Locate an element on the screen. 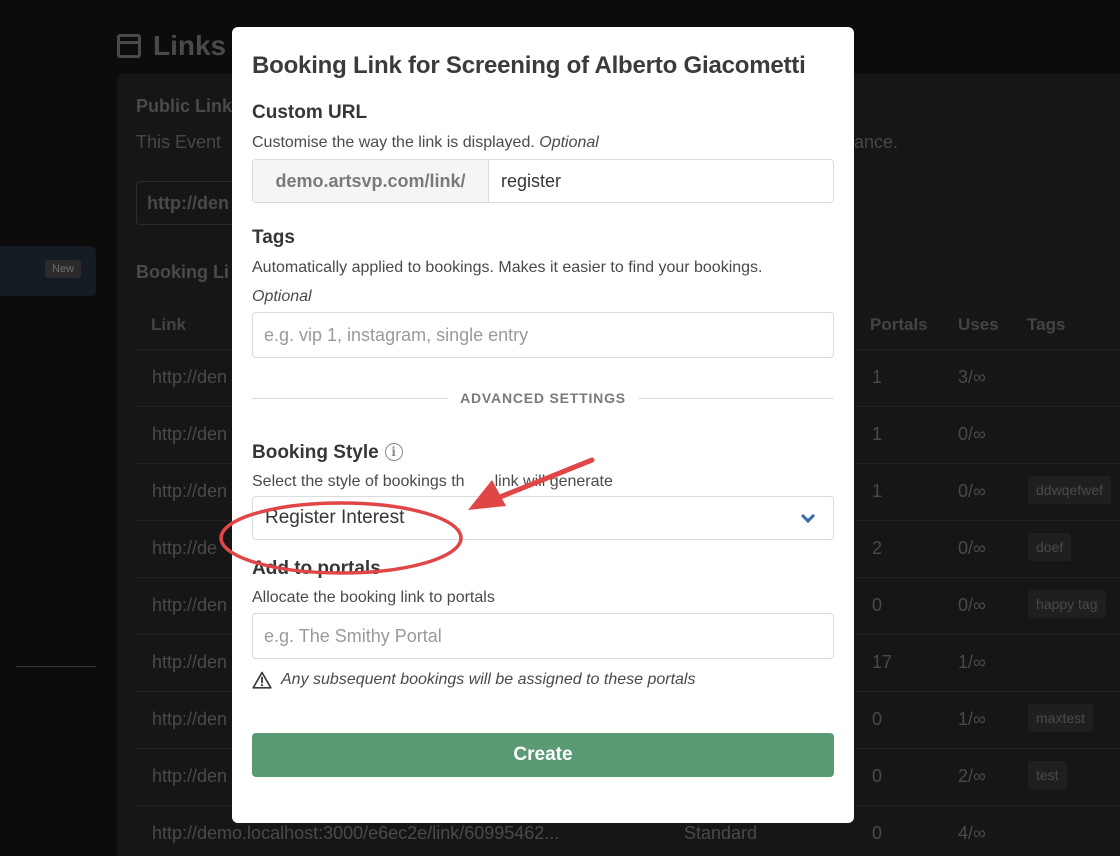 The height and width of the screenshot is (856, 1120). booking-style-selected: Register Interest is located at coordinates (335, 517).